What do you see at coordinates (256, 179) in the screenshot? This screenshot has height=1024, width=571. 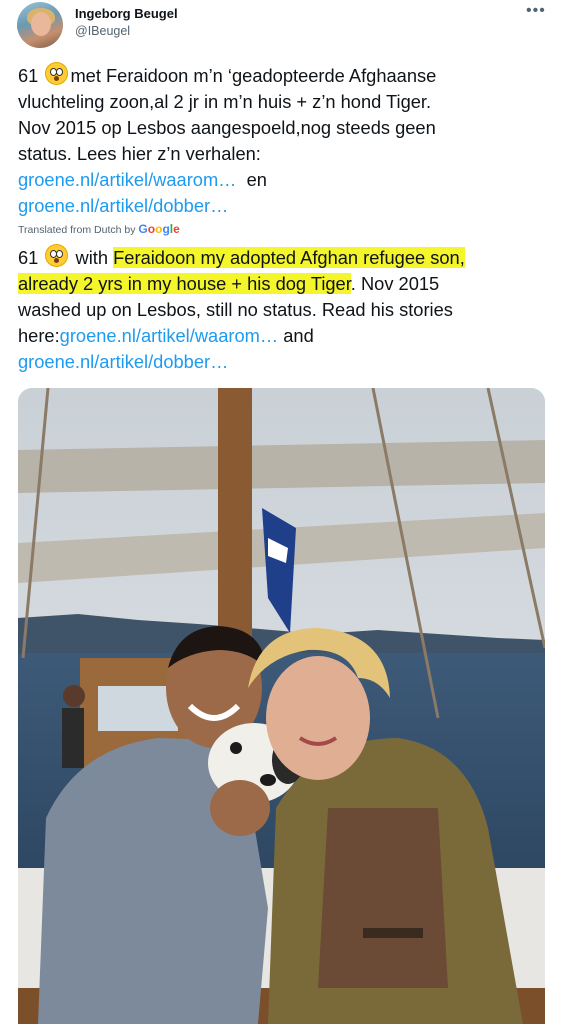 I see `connector-text: en` at bounding box center [256, 179].